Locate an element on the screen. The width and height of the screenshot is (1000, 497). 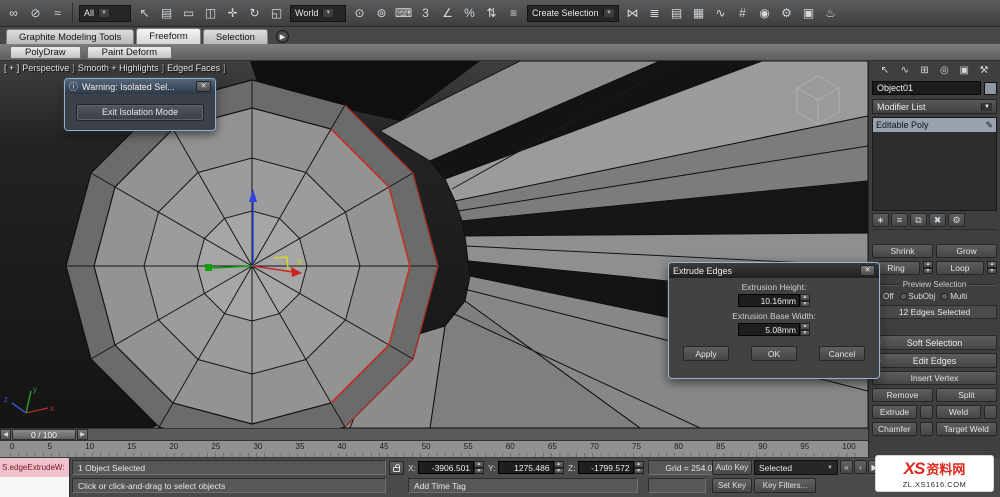
bind-to-spacewarp-icon: ≈ is located at coordinates (57, 13).